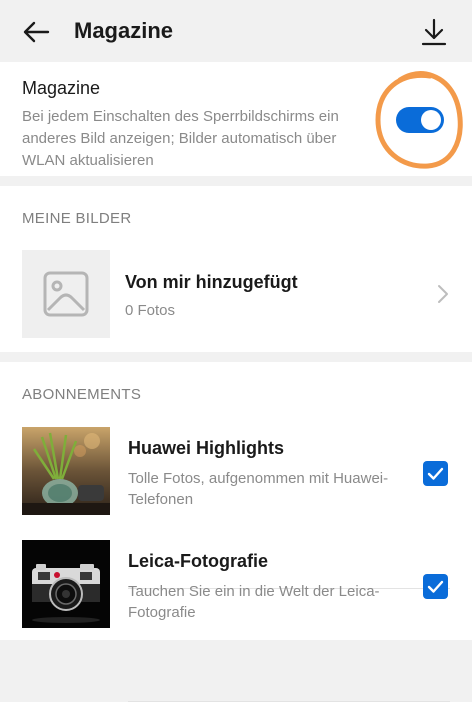  Describe the element at coordinates (236, 31) in the screenshot. I see `app-bar: Magazine` at that location.